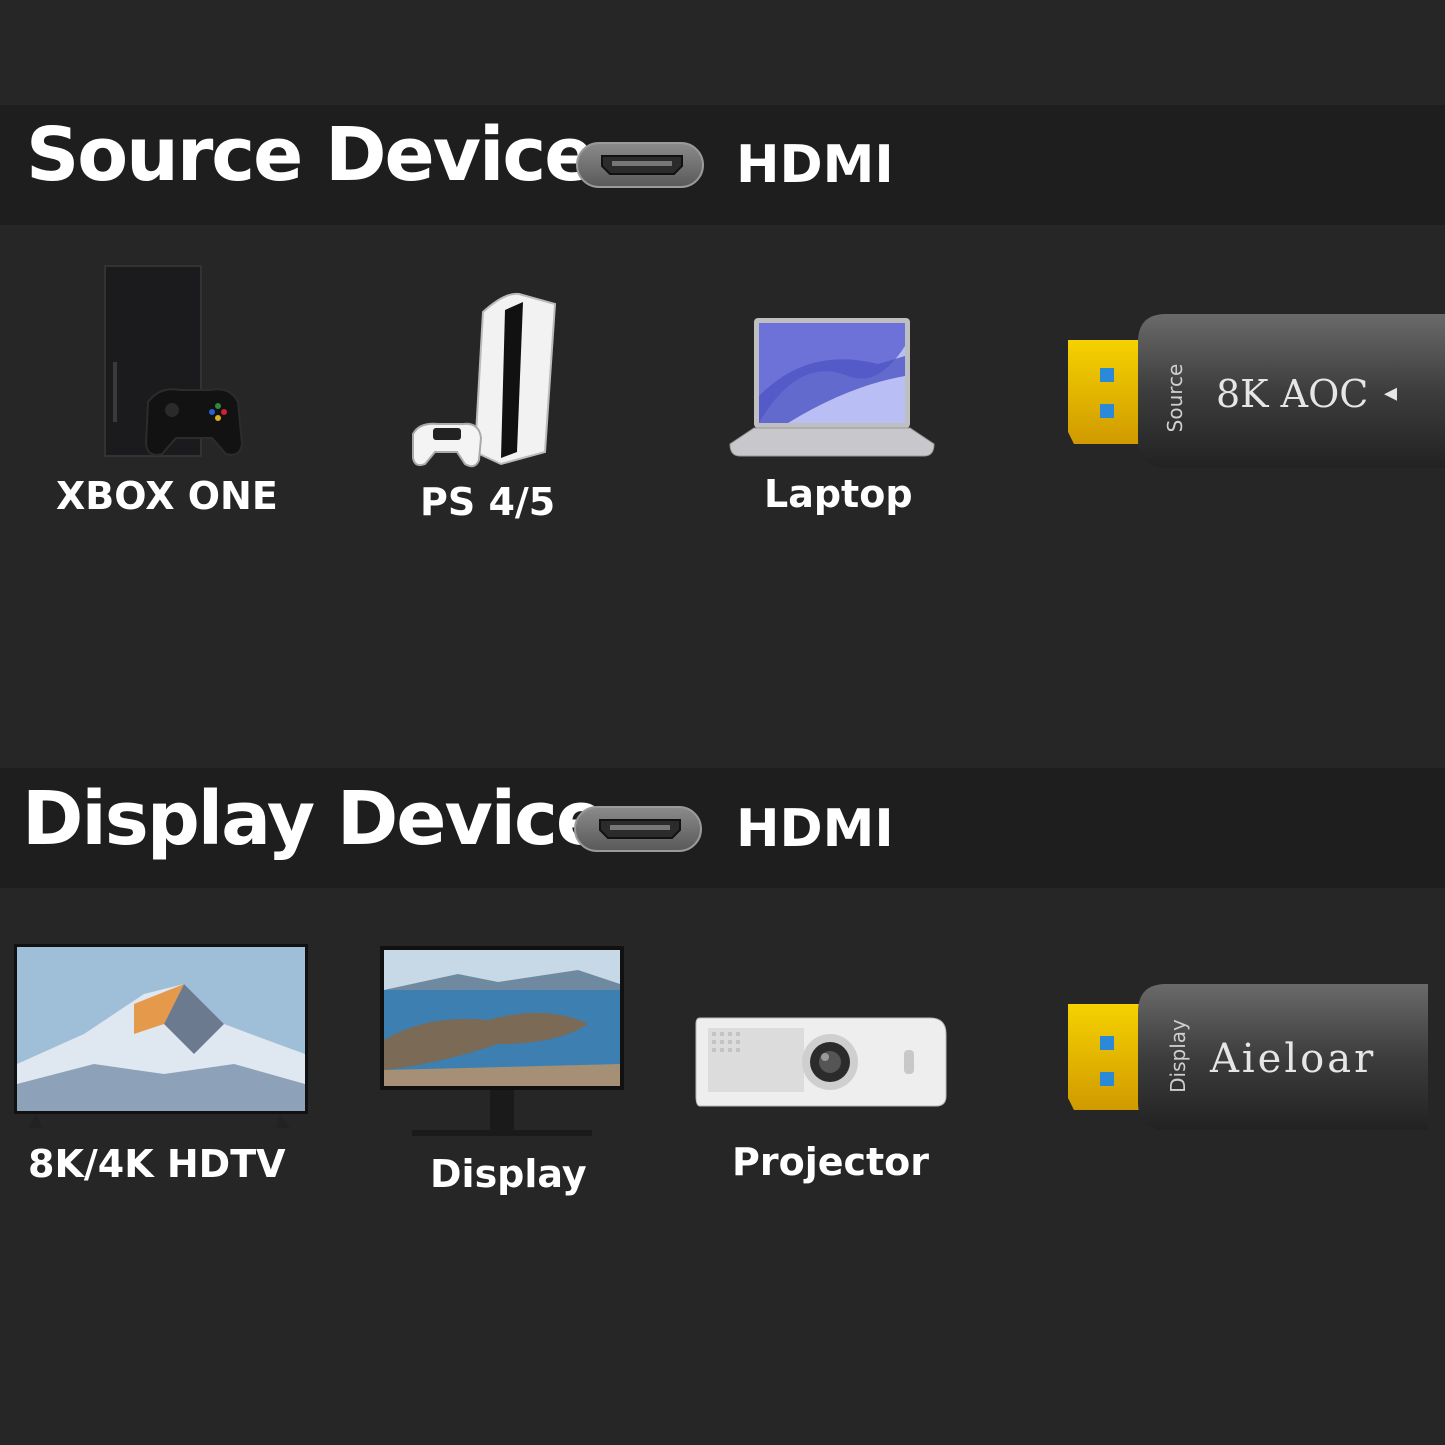 The image size is (1445, 1445). I want to click on projector-icon, so click(822, 1063).